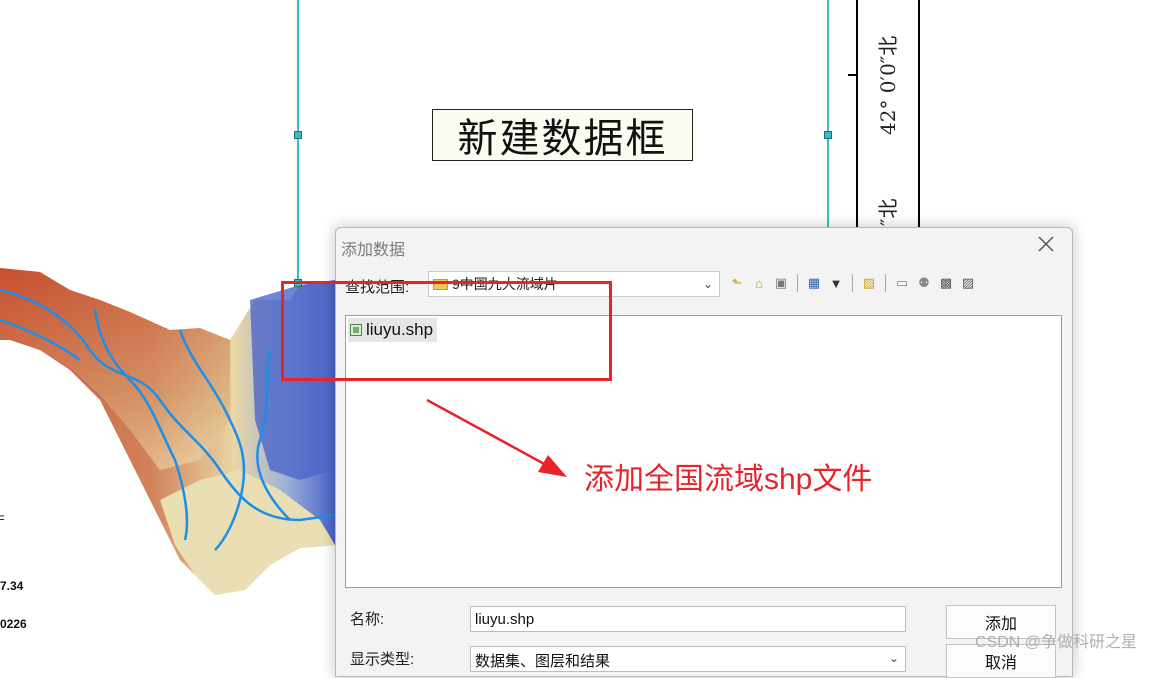 The height and width of the screenshot is (678, 1153). What do you see at coordinates (888, 85) in the screenshot?
I see `latitude-label: 42° 0′0″北` at bounding box center [888, 85].